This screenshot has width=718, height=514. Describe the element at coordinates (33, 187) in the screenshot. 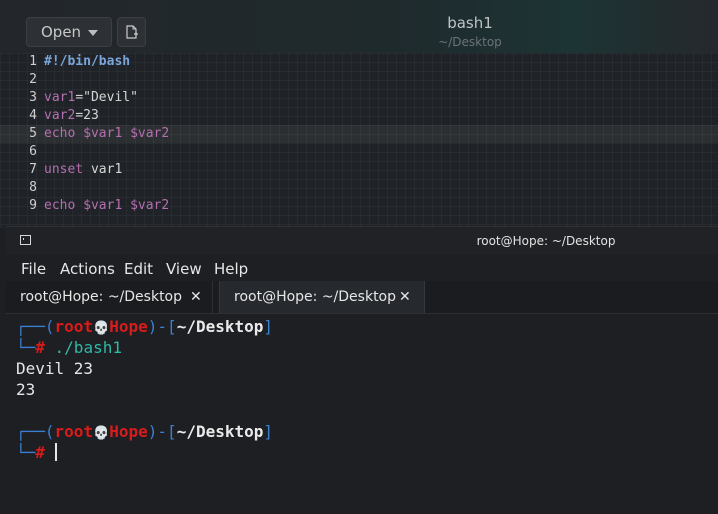

I see `line-number: 8` at that location.